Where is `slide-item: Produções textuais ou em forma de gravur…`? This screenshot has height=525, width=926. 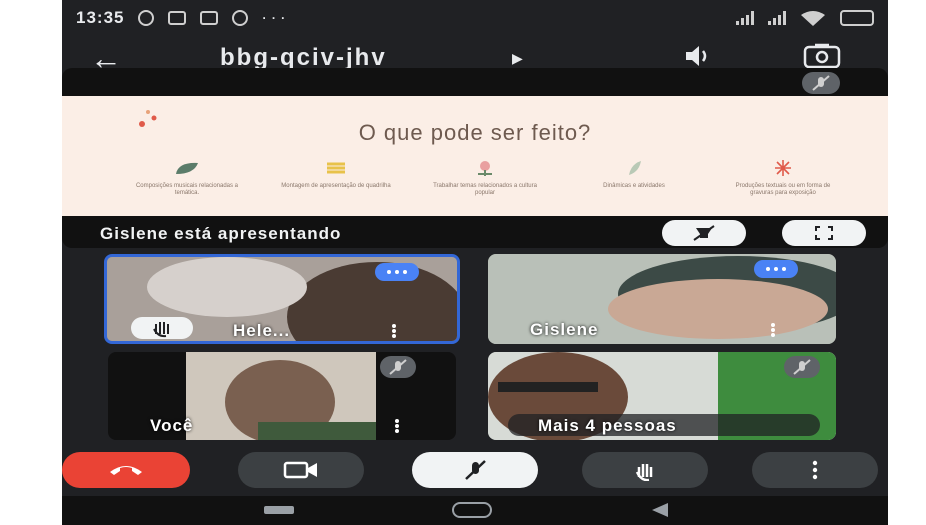 slide-item: Produções textuais ou em forma de gravur… is located at coordinates (783, 178).